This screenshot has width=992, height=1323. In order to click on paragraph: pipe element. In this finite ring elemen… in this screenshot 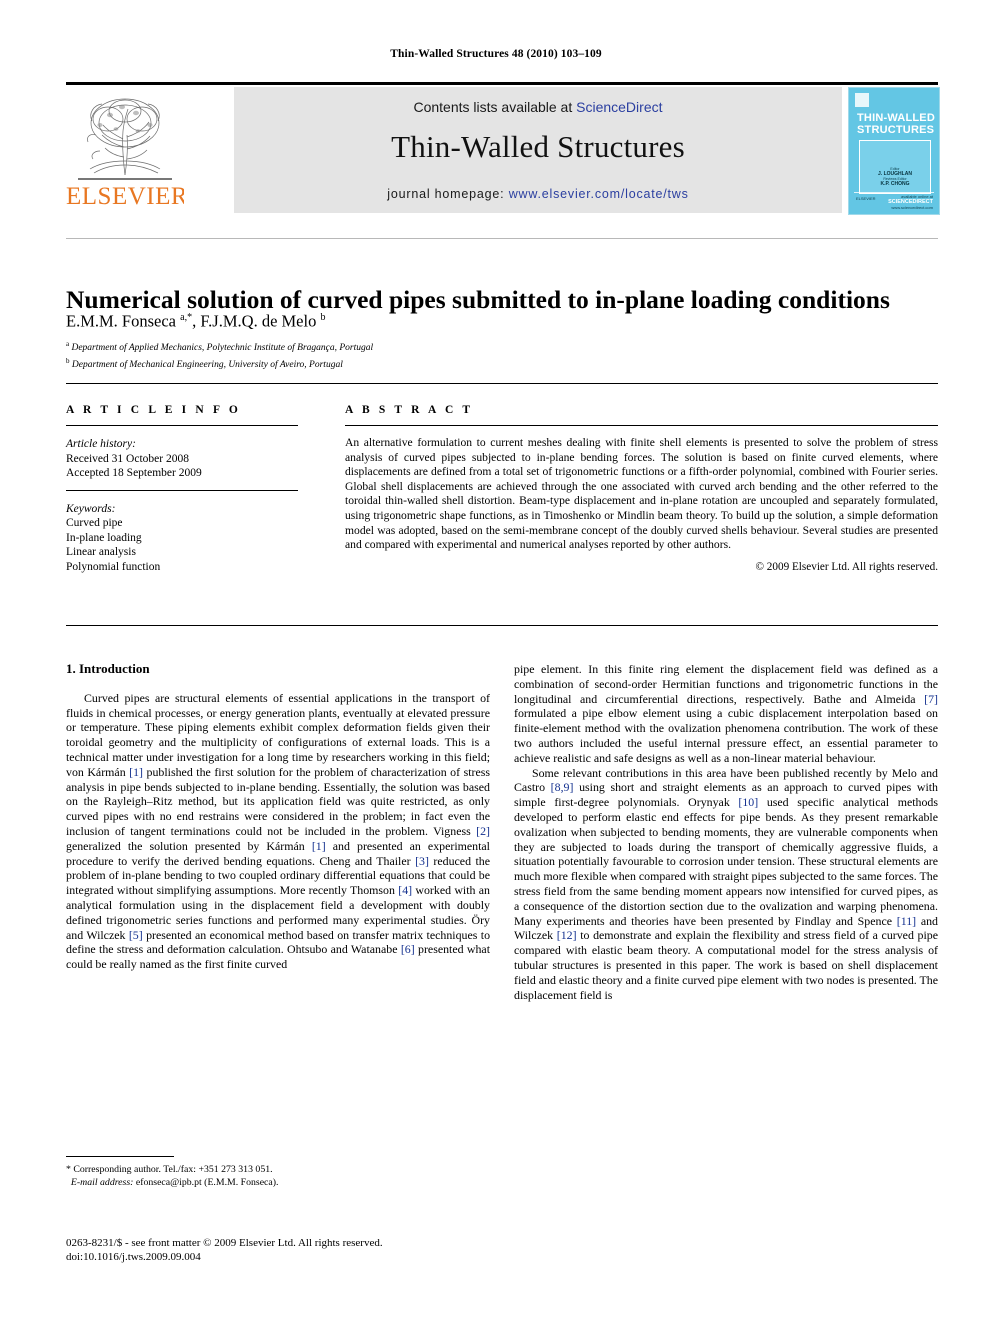, I will do `click(726, 713)`.